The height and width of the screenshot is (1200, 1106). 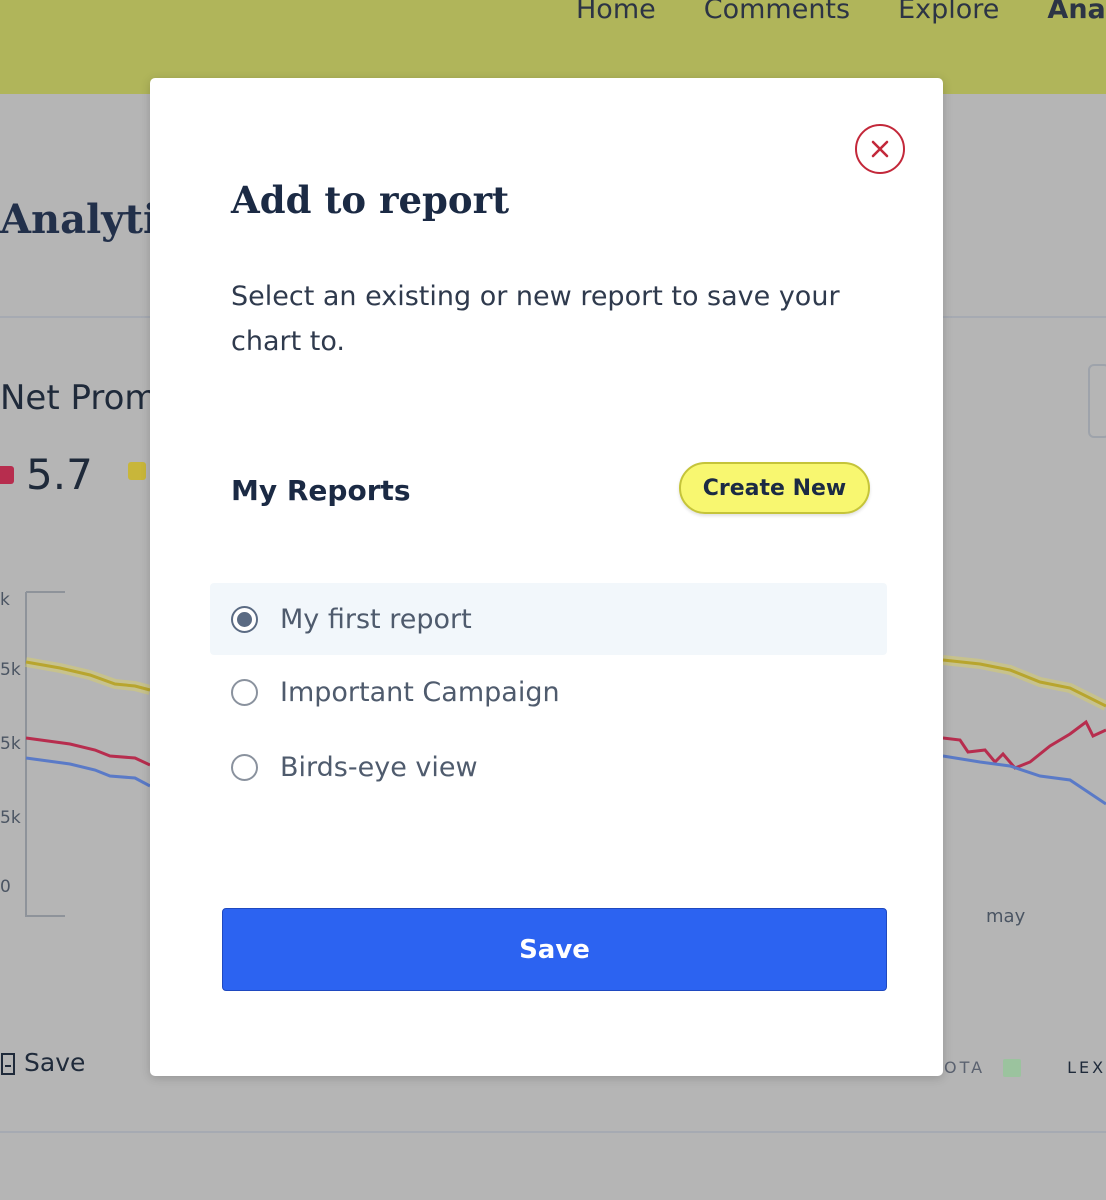 I want to click on background-save-button: Save, so click(x=42, y=1062).